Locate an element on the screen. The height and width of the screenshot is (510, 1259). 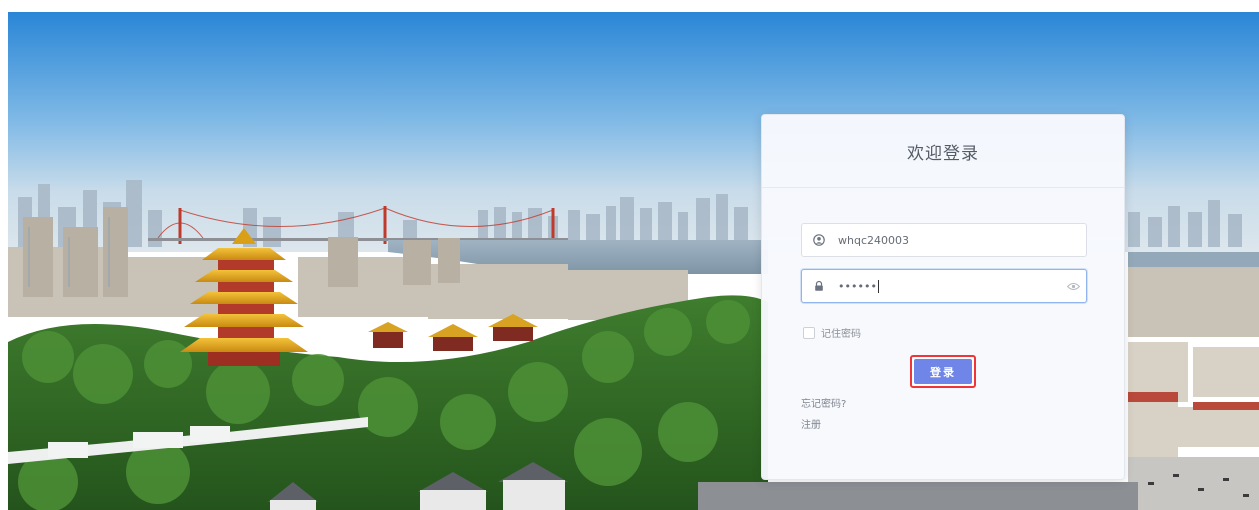
username-field is located at coordinates (944, 240).